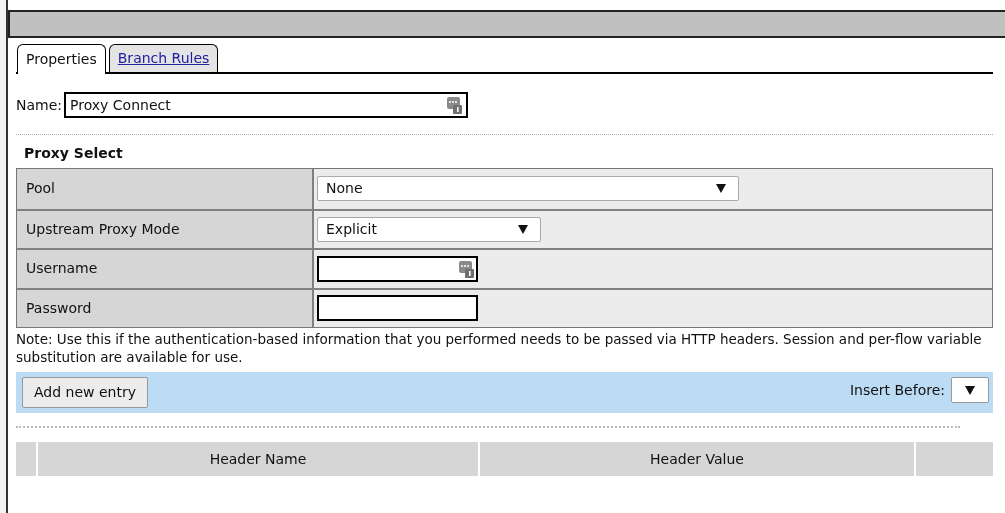  Describe the element at coordinates (499, 348) in the screenshot. I see `note-text: Note: Use this if the authentication-based information that you performed needs to be passed via HTTP headers. Session and per-flow variable substitution are available for use.` at that location.